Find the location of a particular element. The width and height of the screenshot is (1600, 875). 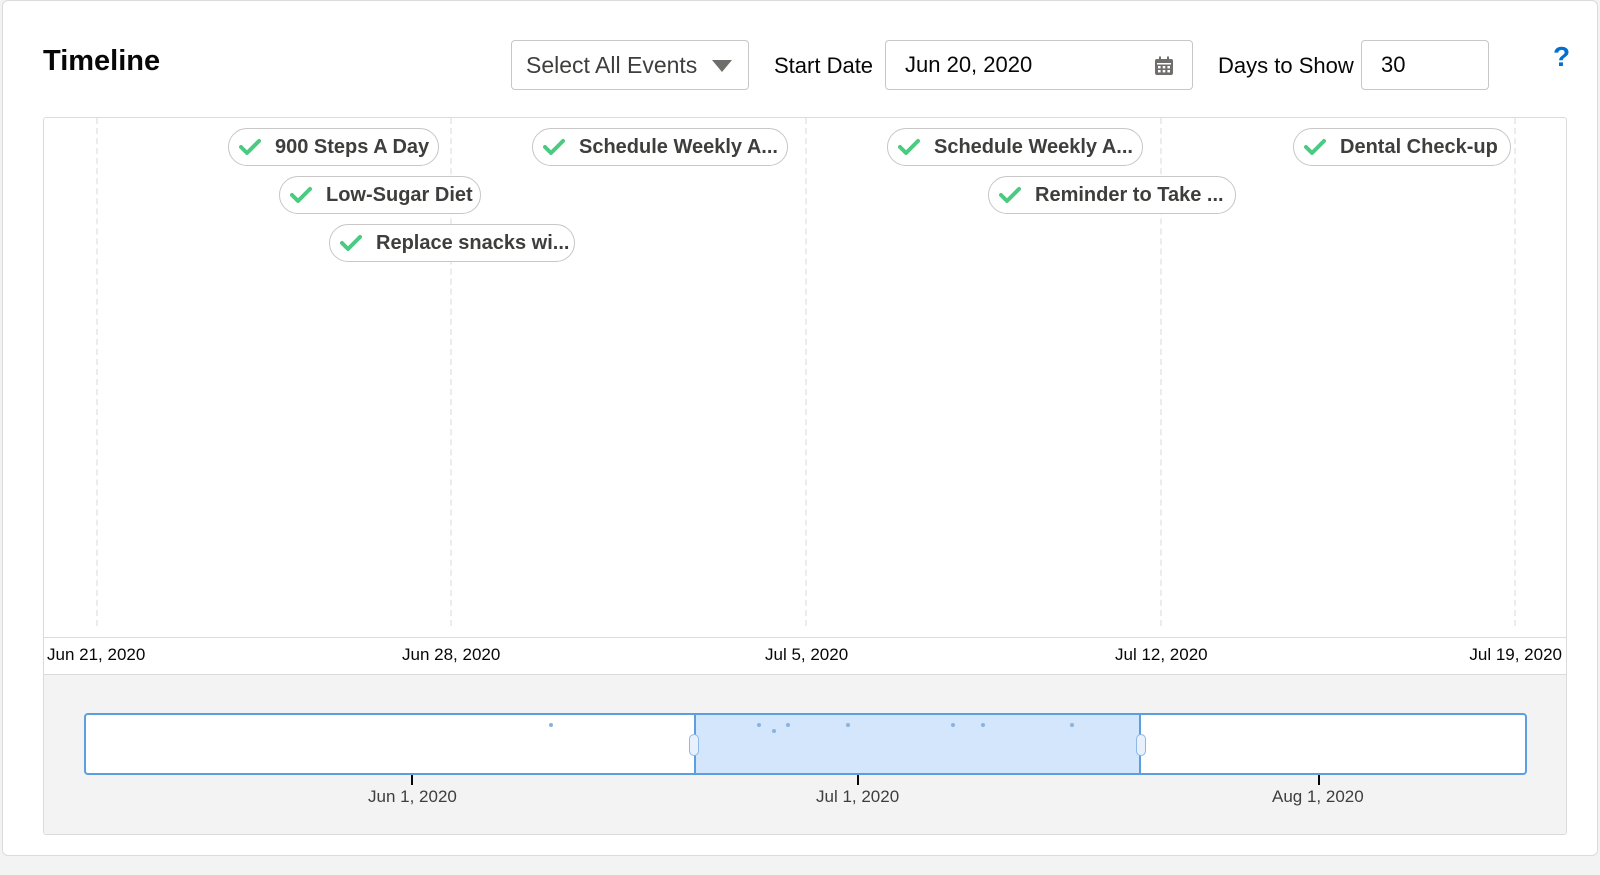

days-to-show-value: 30 is located at coordinates (1393, 64).